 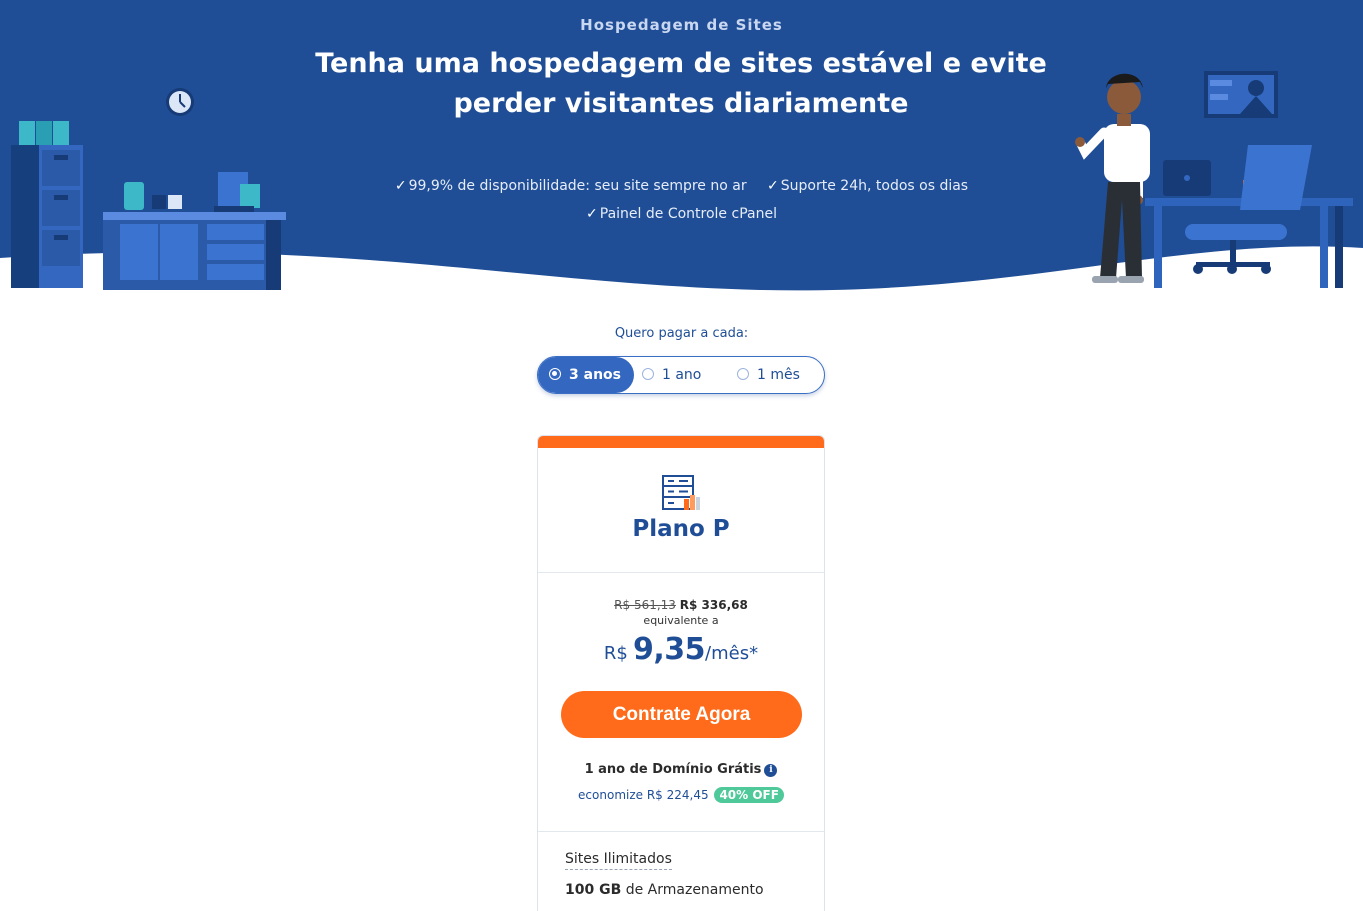 What do you see at coordinates (1241, 94) in the screenshot?
I see `picture-frame-illustration` at bounding box center [1241, 94].